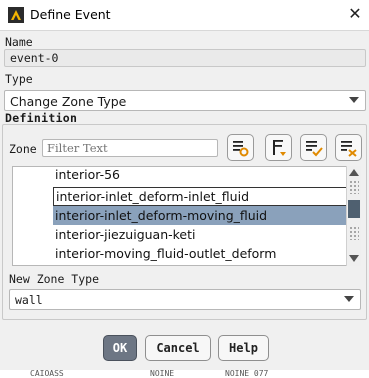 The image size is (369, 378). What do you see at coordinates (354, 172) in the screenshot?
I see `scroll-up-icon` at bounding box center [354, 172].